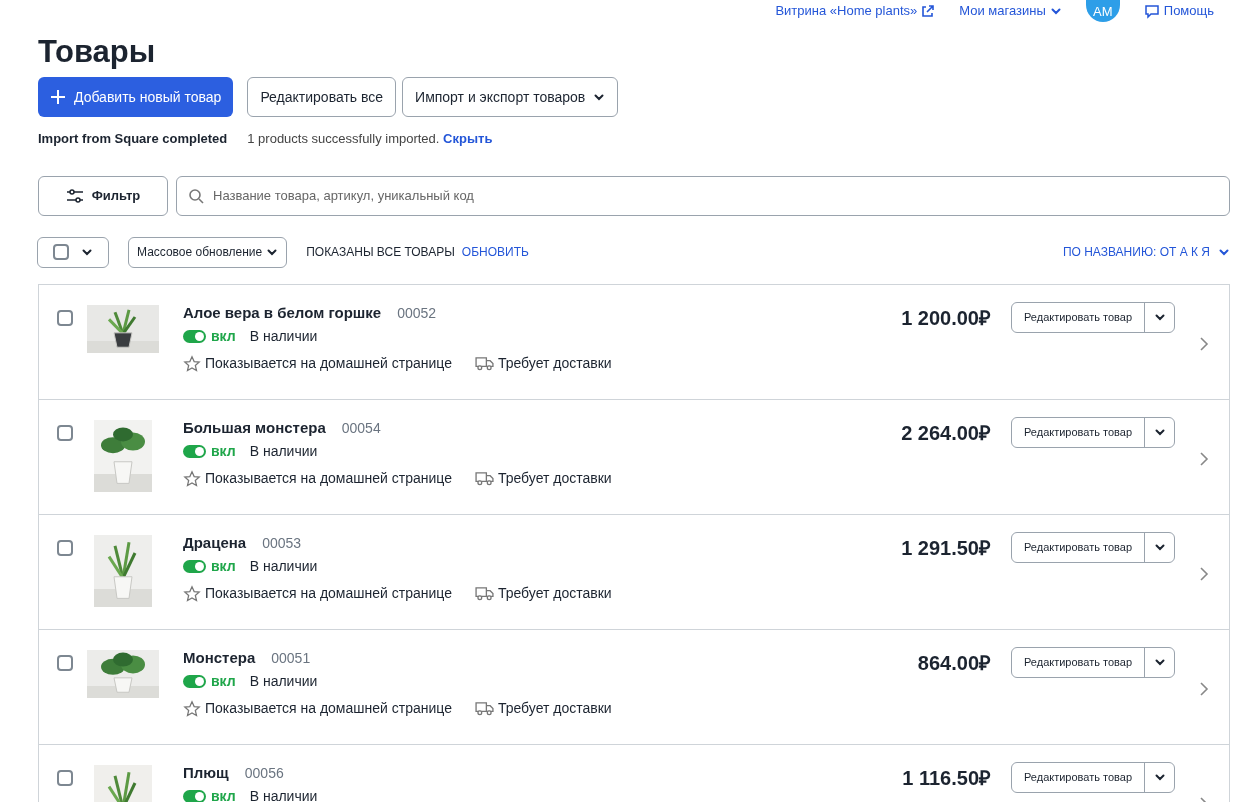 The height and width of the screenshot is (802, 1246). Describe the element at coordinates (946, 548) in the screenshot. I see `product-price: 1 291.50₽` at that location.